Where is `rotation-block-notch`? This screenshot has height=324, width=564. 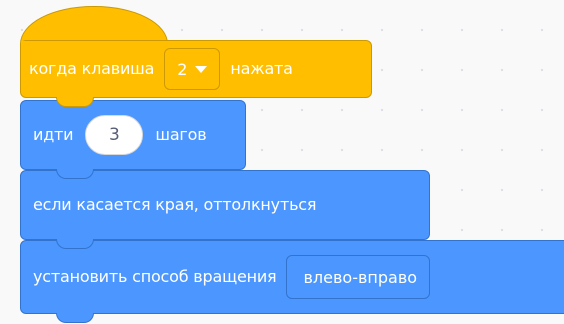
rotation-block-notch is located at coordinates (75, 318).